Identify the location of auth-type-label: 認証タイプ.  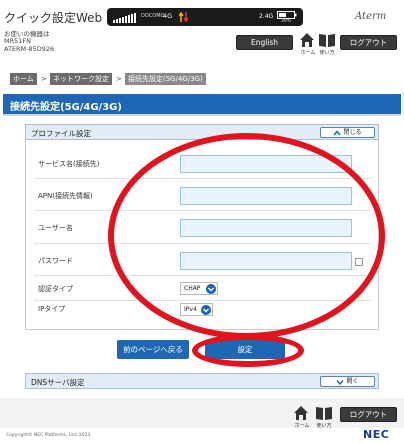
(55, 289).